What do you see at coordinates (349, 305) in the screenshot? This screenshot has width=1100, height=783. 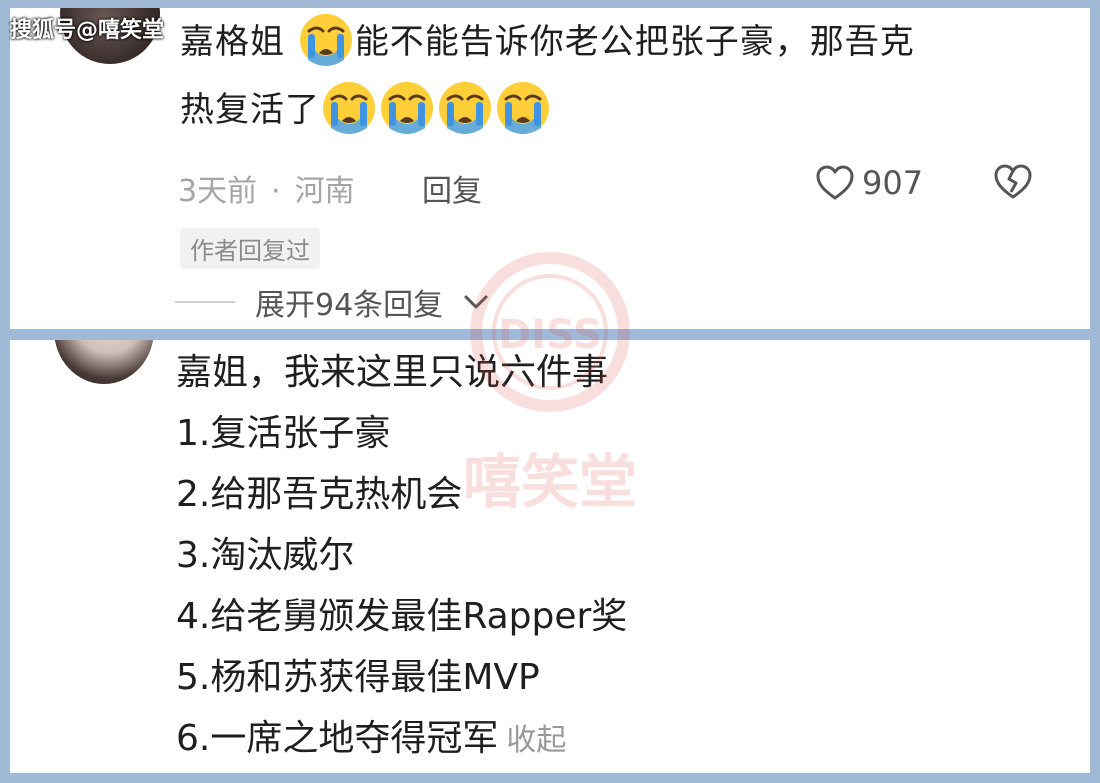 I see `expand-replies-label: 展开94条回复` at bounding box center [349, 305].